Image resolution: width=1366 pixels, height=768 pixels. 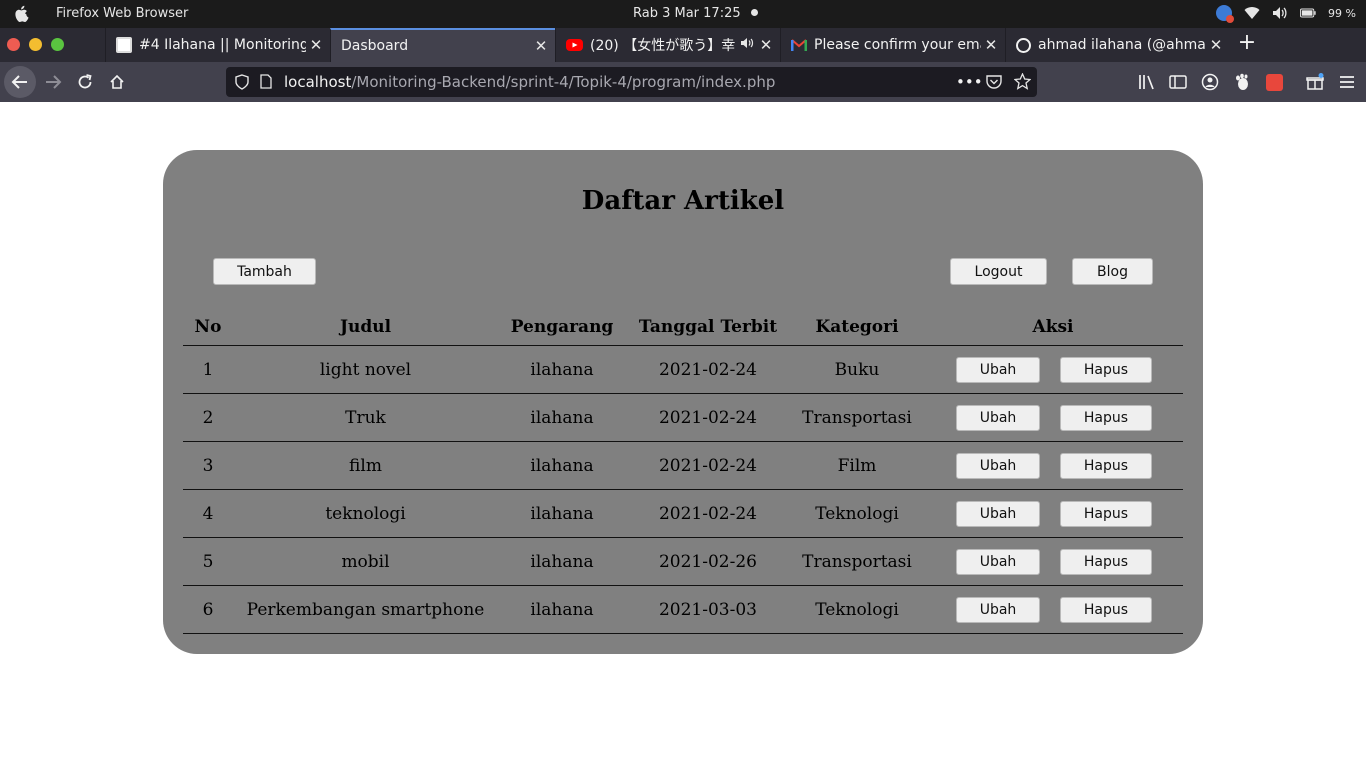 I want to click on forward-button, so click(x=53, y=82).